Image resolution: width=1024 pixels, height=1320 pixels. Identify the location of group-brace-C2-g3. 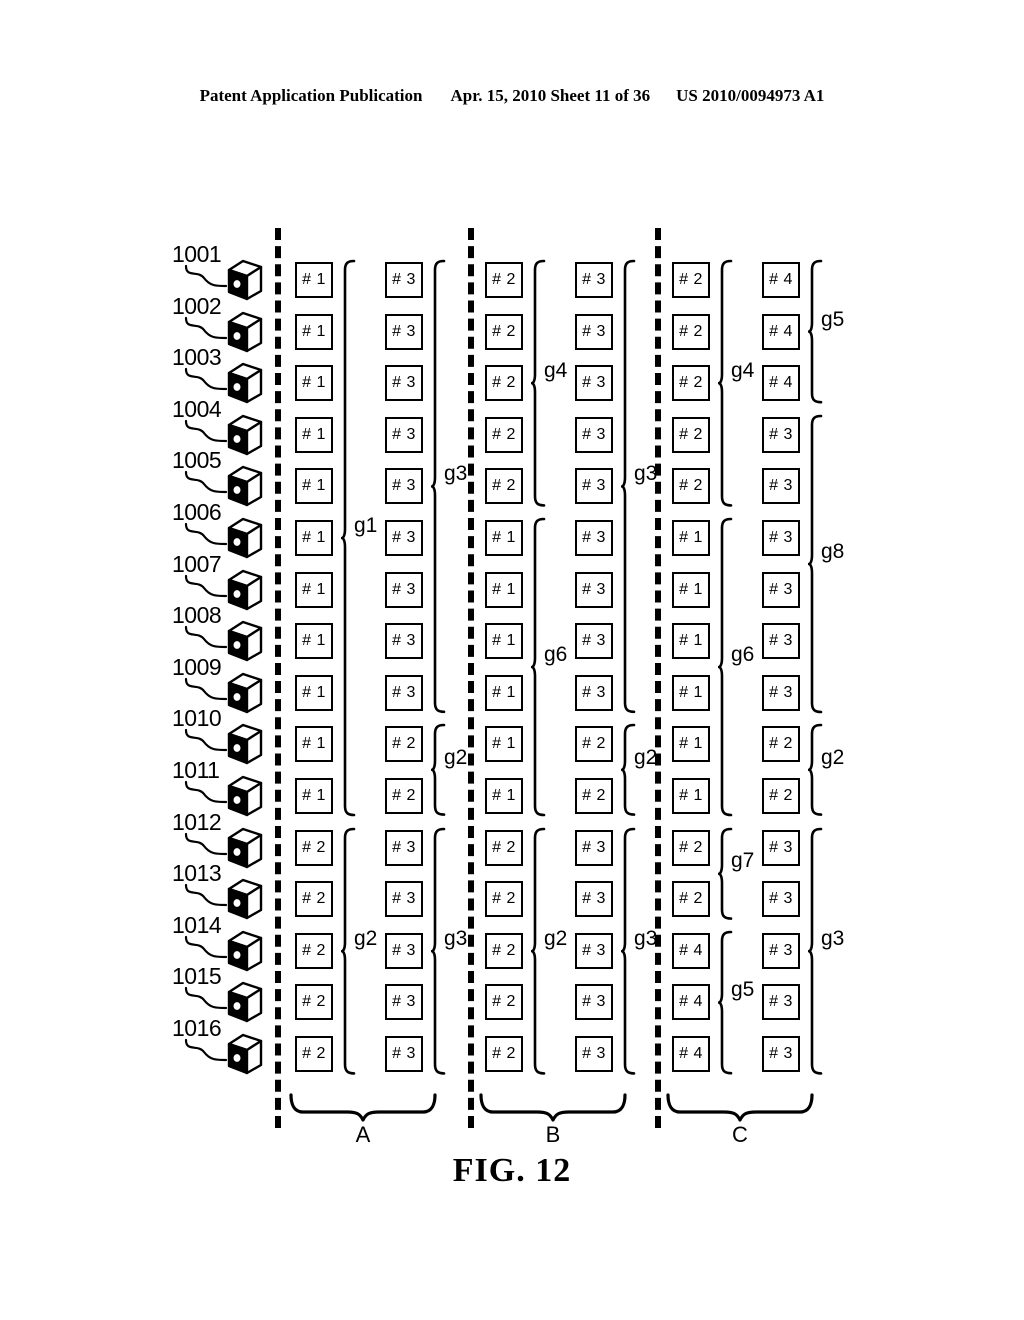
(815, 953).